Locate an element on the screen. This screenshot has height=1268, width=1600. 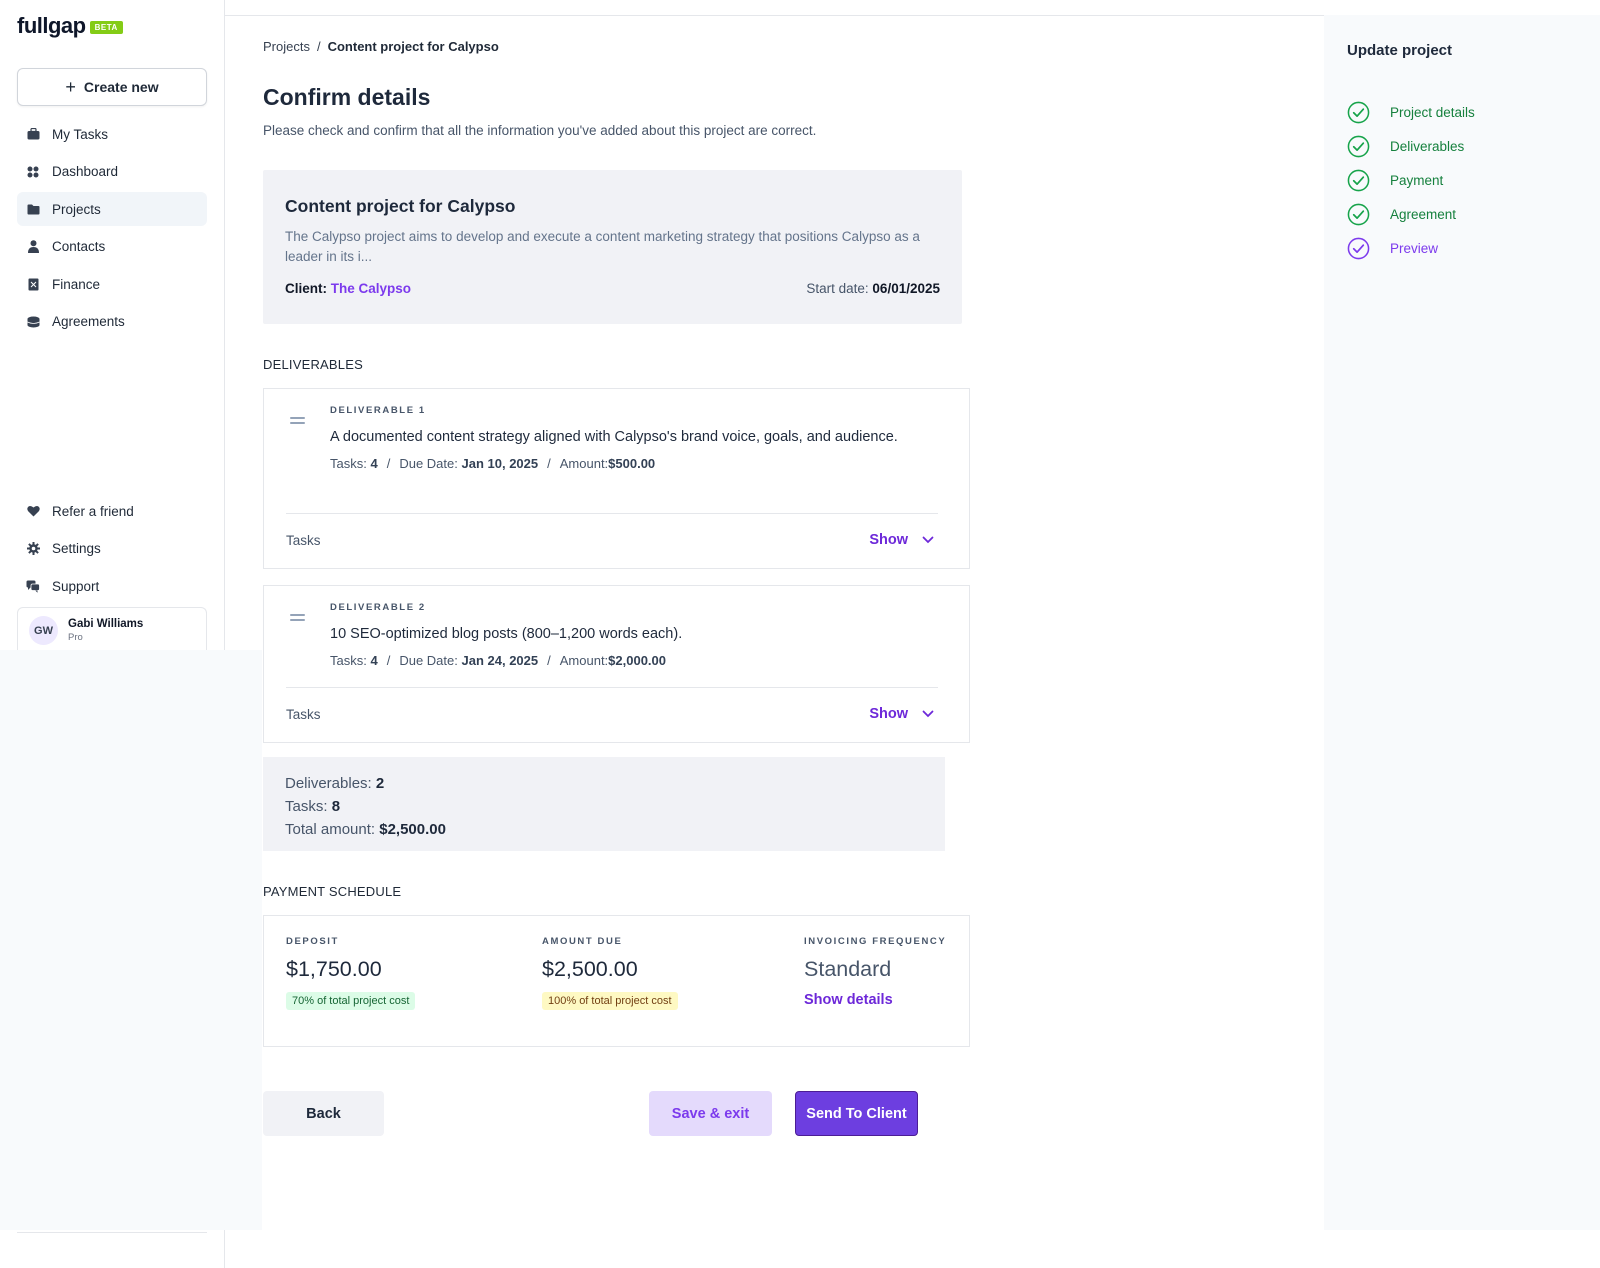
sidebar-item-label: Refer a friend is located at coordinates (93, 511).